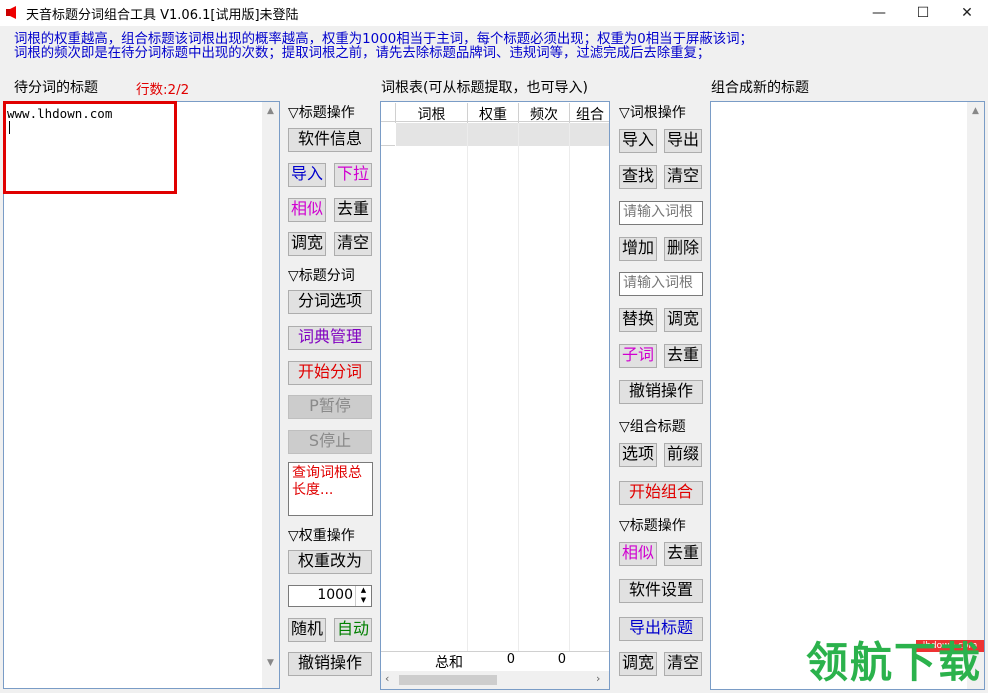 Image resolution: width=988 pixels, height=693 pixels. Describe the element at coordinates (598, 678) in the screenshot. I see `scroll-right-icon: ›` at that location.